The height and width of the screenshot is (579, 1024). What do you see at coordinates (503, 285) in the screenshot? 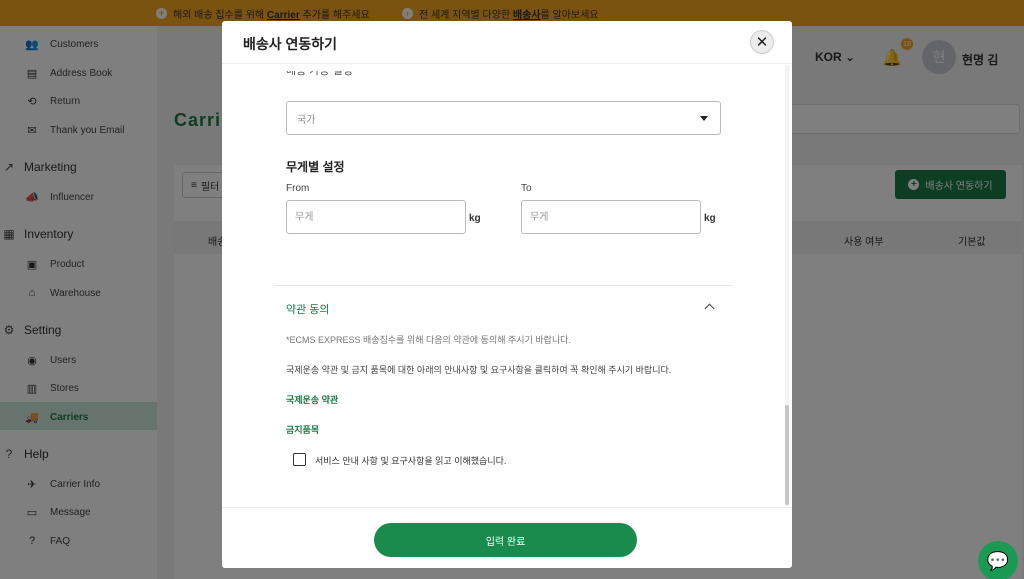
I see `section-divider` at bounding box center [503, 285].